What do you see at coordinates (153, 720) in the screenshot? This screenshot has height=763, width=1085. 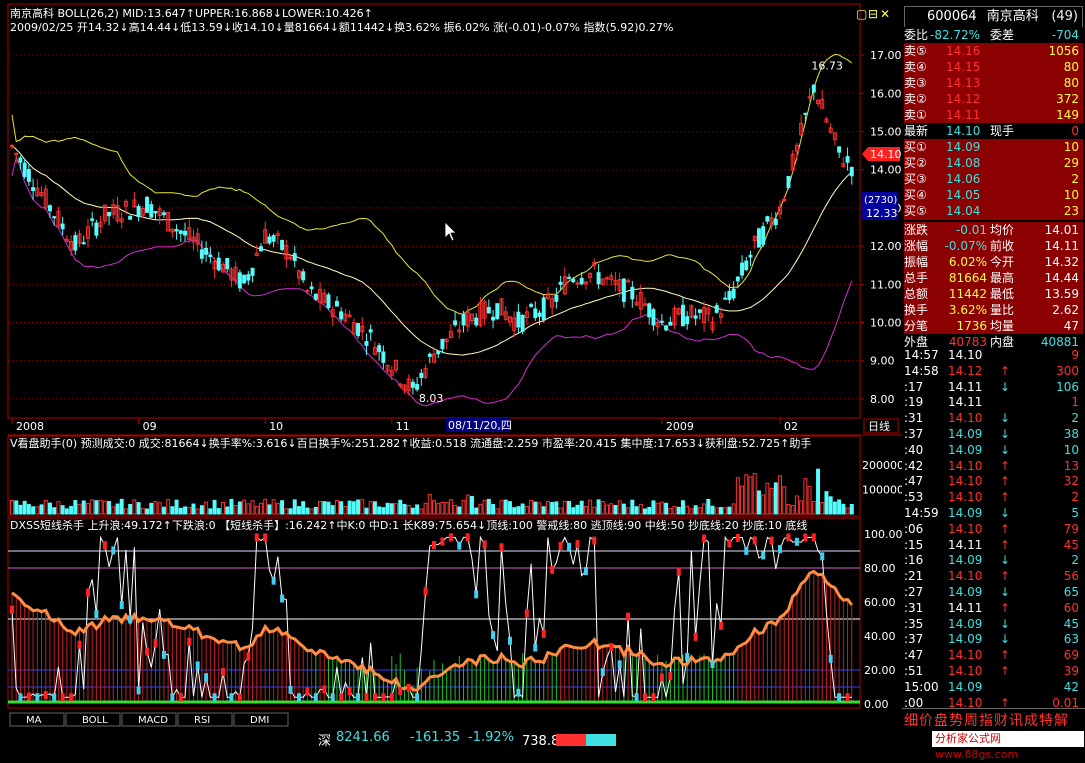 I see `indicator-tab-macd: MACD` at bounding box center [153, 720].